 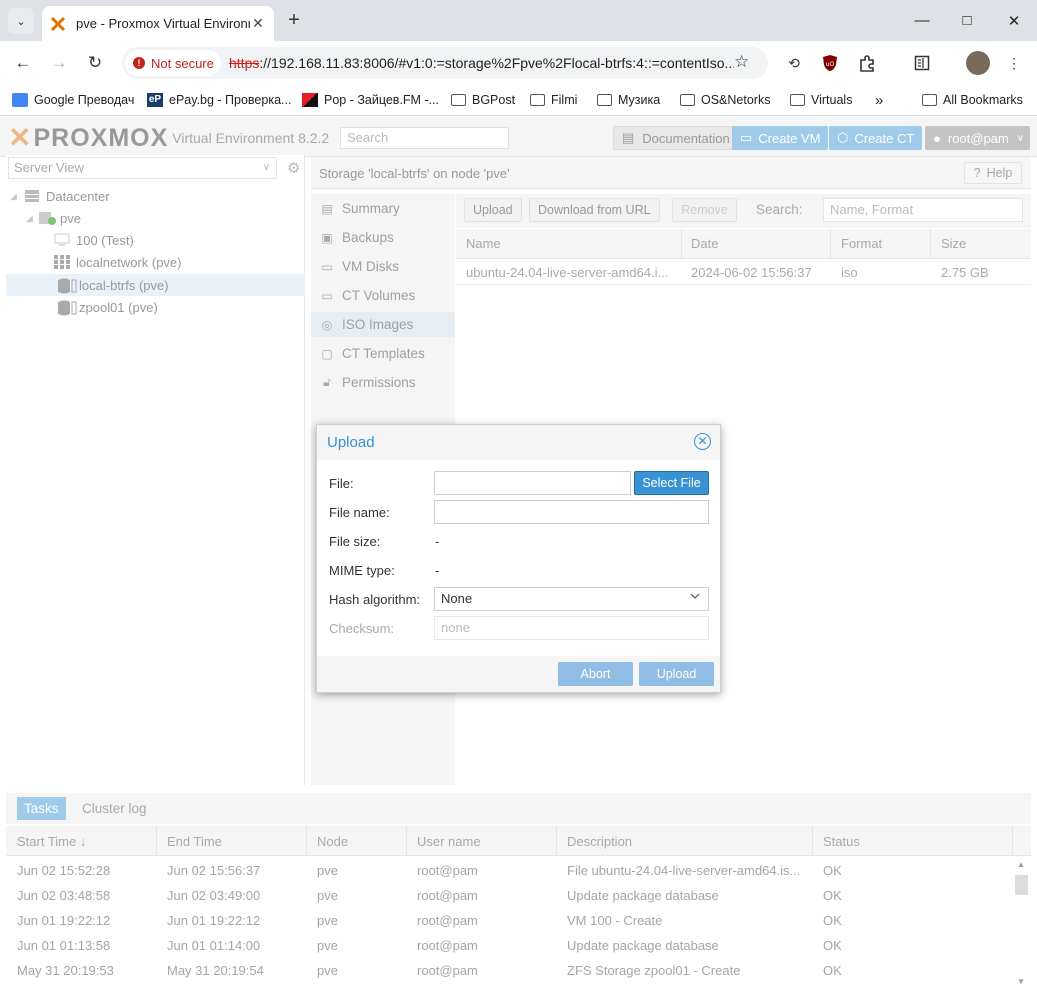 What do you see at coordinates (978, 63) in the screenshot?
I see `profile-avatar` at bounding box center [978, 63].